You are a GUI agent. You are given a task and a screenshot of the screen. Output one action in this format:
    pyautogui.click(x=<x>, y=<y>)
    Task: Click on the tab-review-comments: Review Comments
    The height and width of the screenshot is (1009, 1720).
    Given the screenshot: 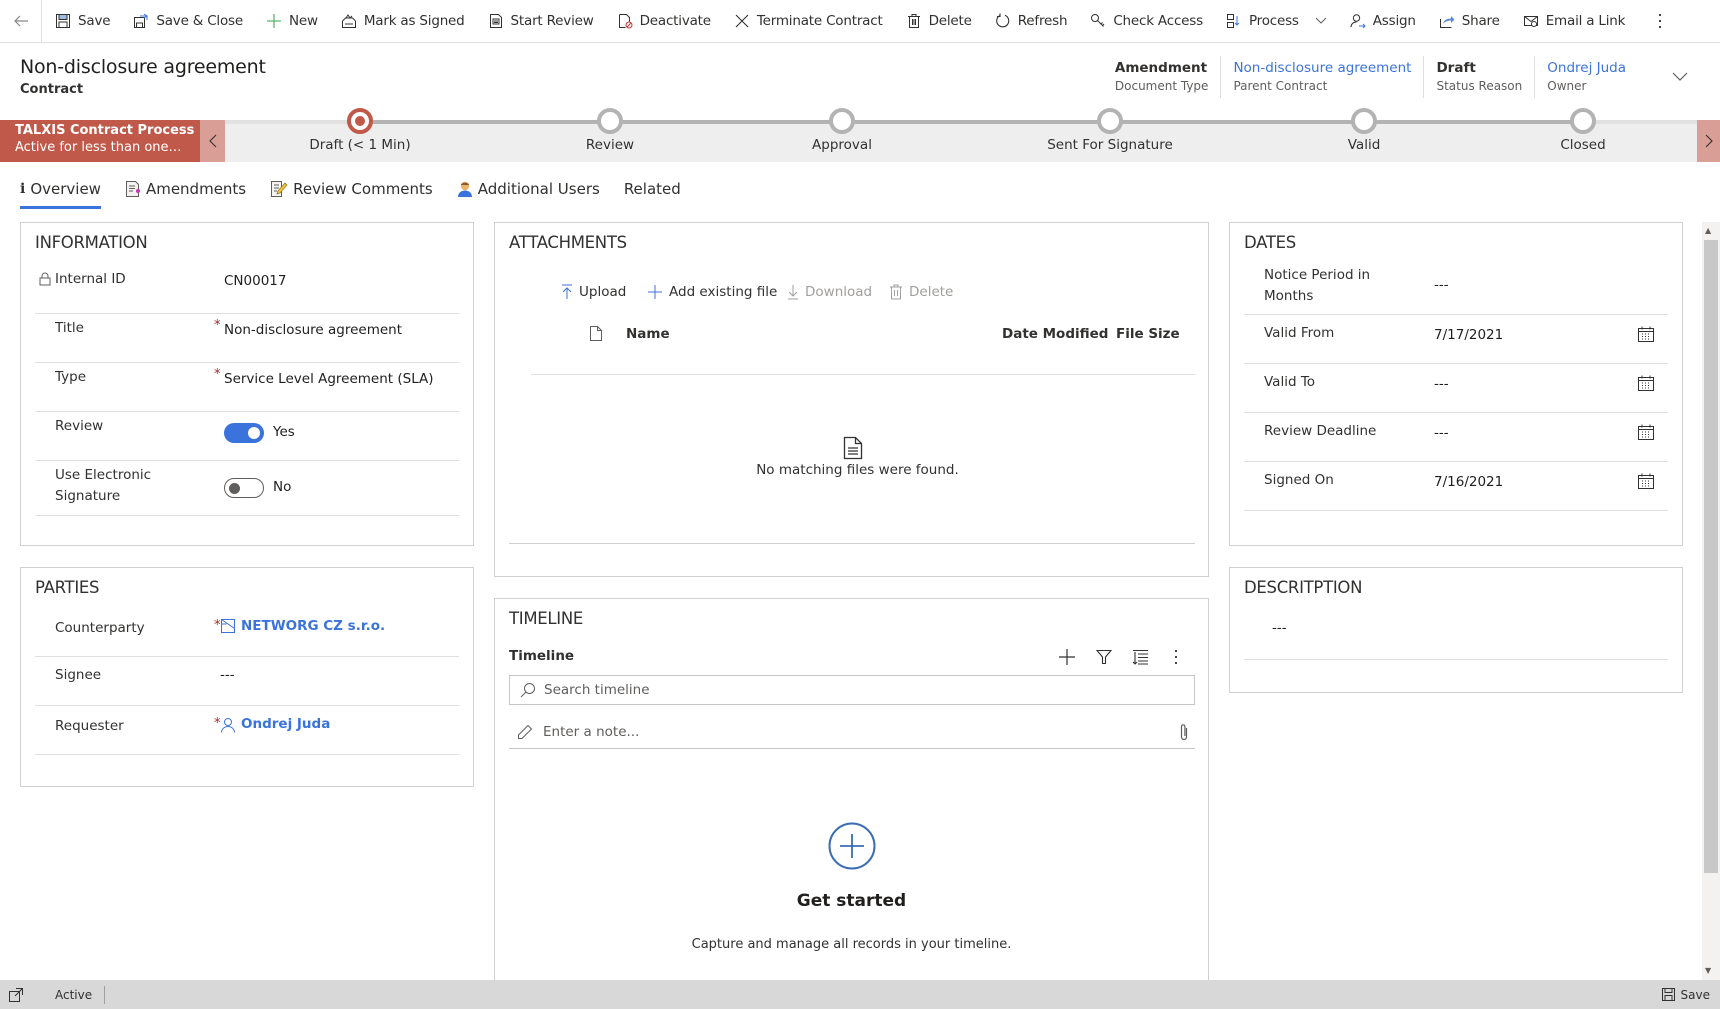 What is the action you would take?
    pyautogui.click(x=351, y=189)
    